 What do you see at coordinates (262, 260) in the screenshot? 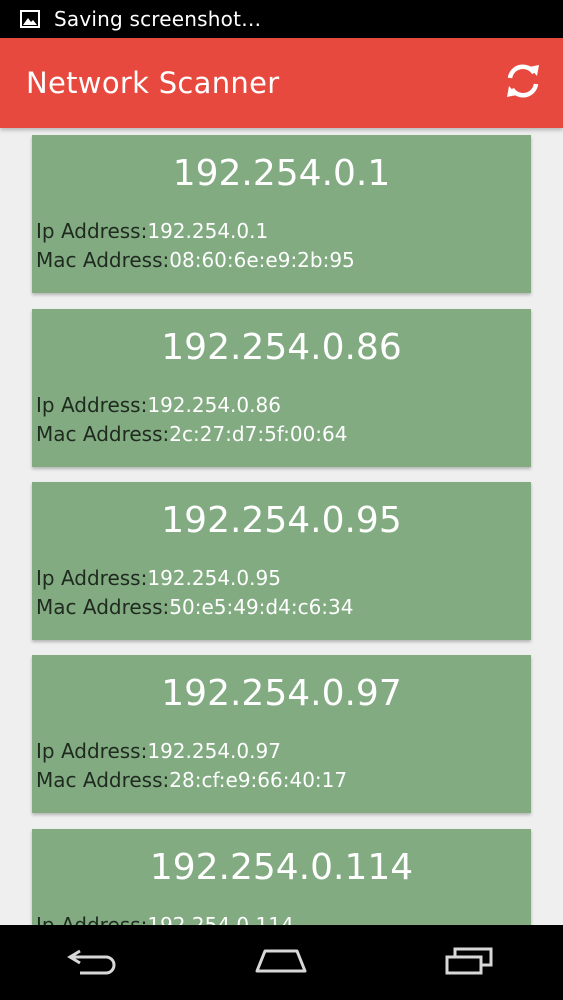
I see `mac-value: 08:60:6e:e9:2b:95` at bounding box center [262, 260].